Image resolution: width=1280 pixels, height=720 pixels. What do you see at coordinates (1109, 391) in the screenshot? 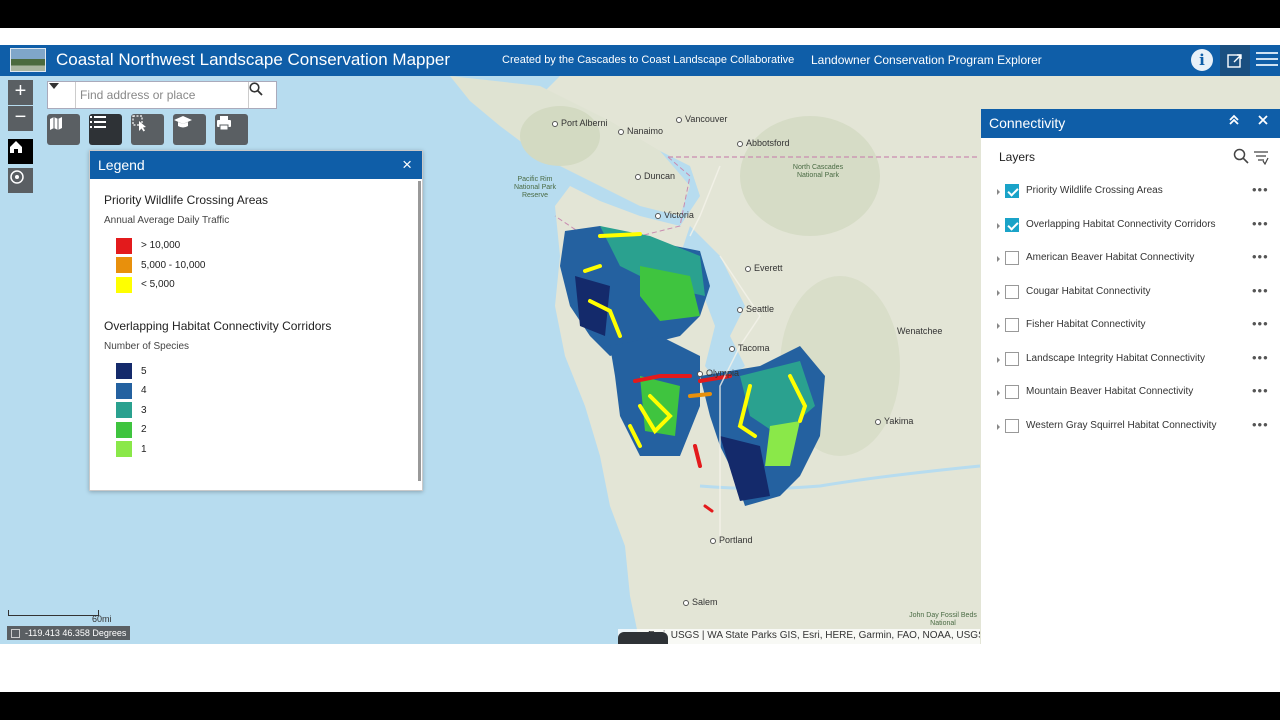
I see `layer-name: Mountain Beaver Habitat Connectivity` at bounding box center [1109, 391].